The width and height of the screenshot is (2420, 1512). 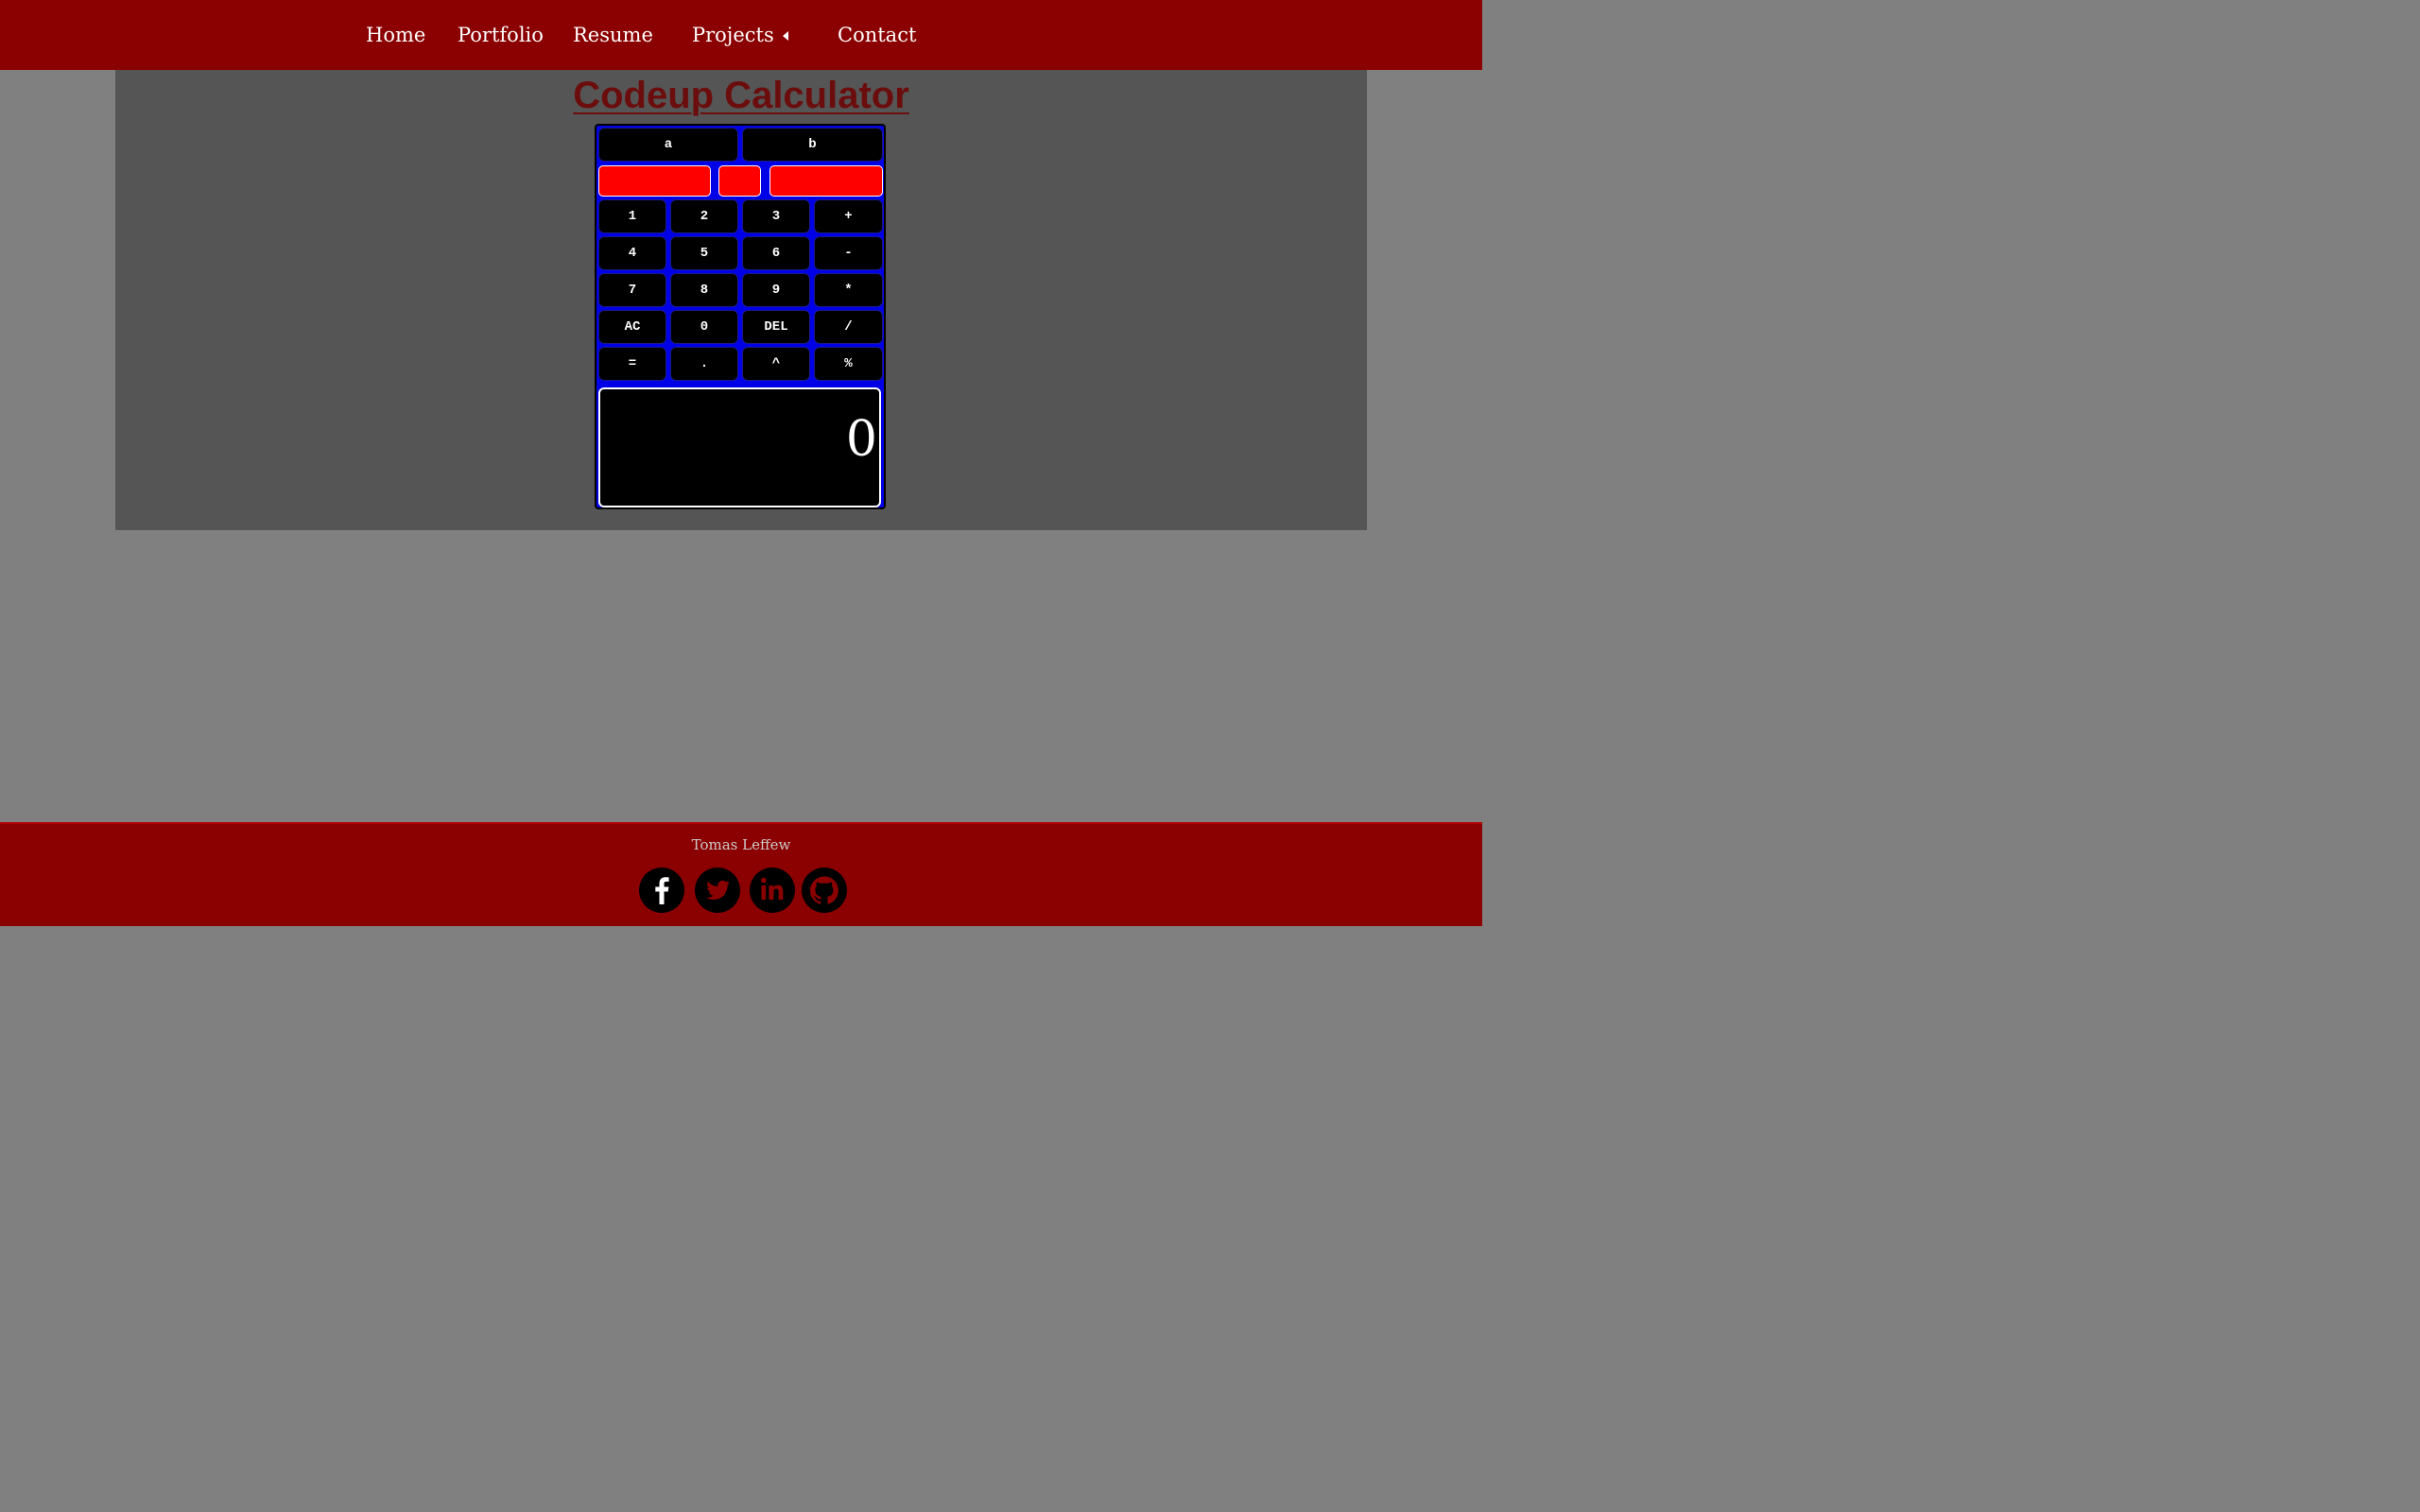 I want to click on calc-button-a: a, so click(x=668, y=145).